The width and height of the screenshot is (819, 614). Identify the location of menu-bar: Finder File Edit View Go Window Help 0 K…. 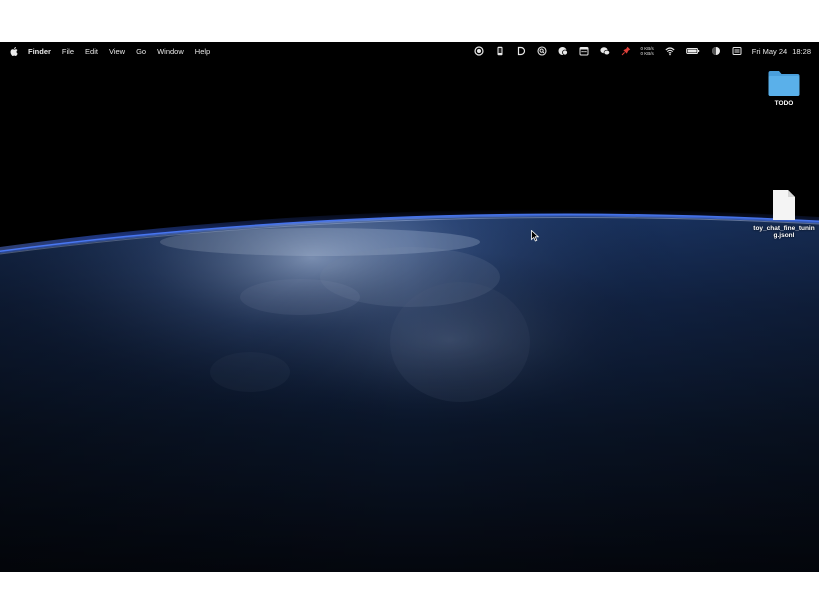
(409, 51).